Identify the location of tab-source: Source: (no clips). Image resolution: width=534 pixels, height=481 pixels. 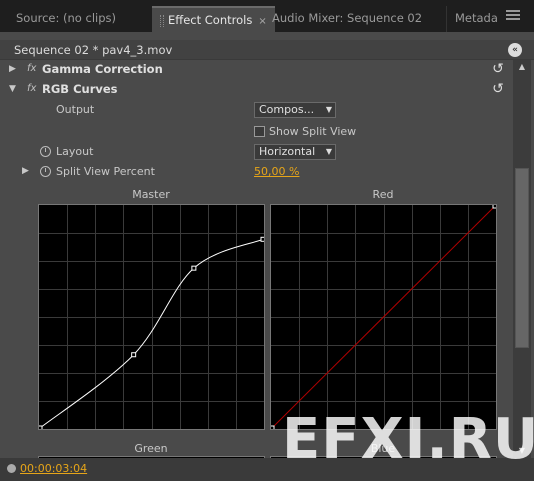
(66, 19).